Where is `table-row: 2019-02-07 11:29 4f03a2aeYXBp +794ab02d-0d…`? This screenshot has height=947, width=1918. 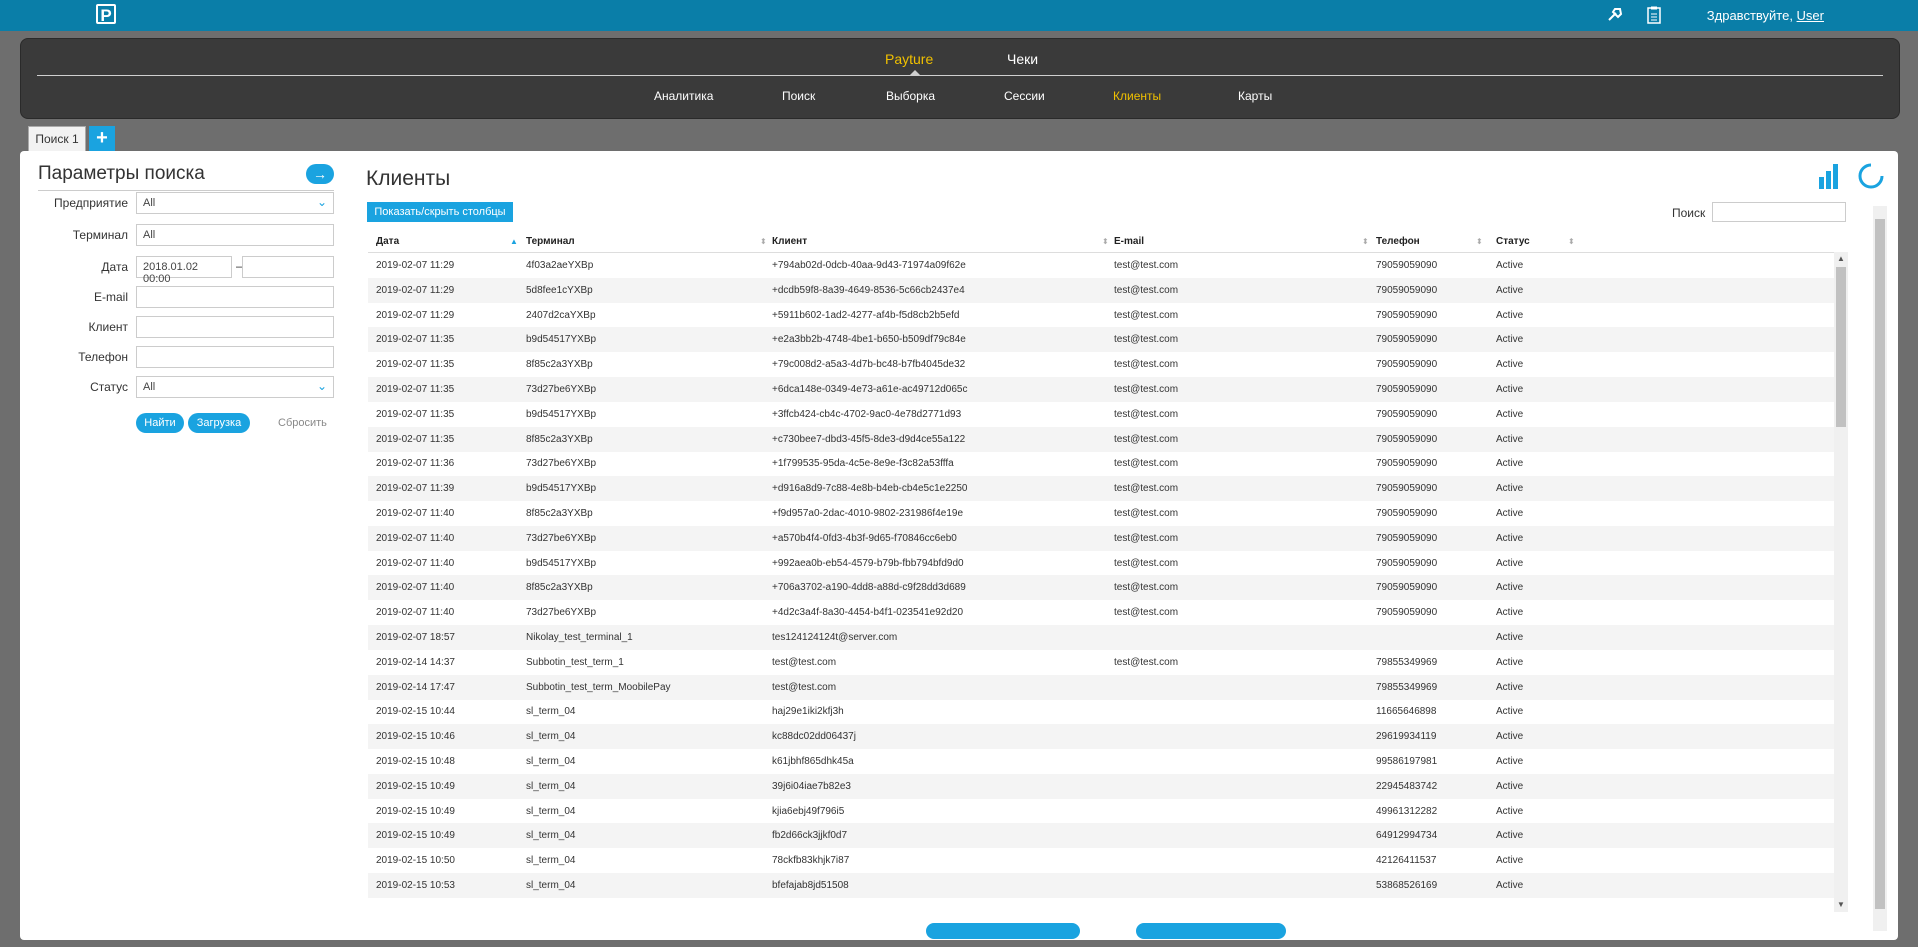 table-row: 2019-02-07 11:29 4f03a2aeYXBp +794ab02d-0d… is located at coordinates (1101, 265).